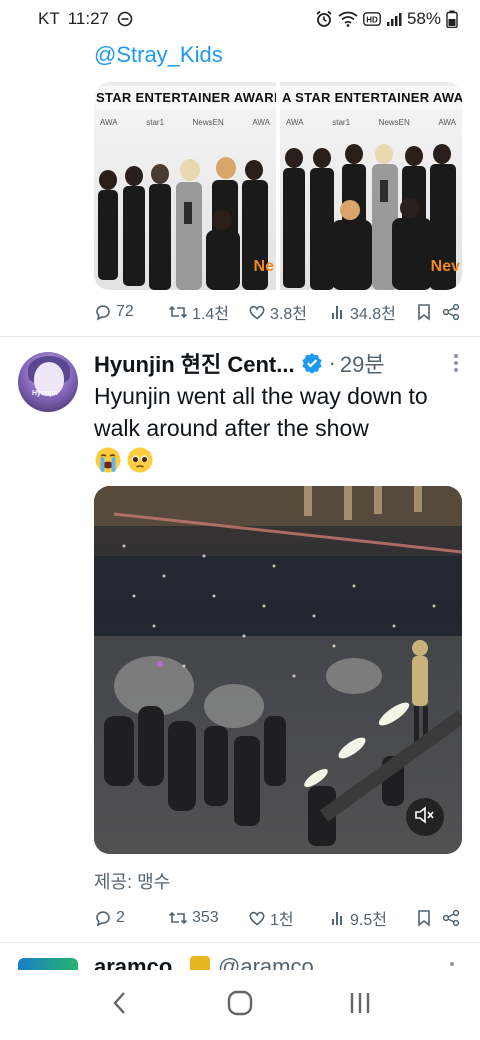  What do you see at coordinates (108, 462) in the screenshot?
I see `loudly-crying-face-icon` at bounding box center [108, 462].